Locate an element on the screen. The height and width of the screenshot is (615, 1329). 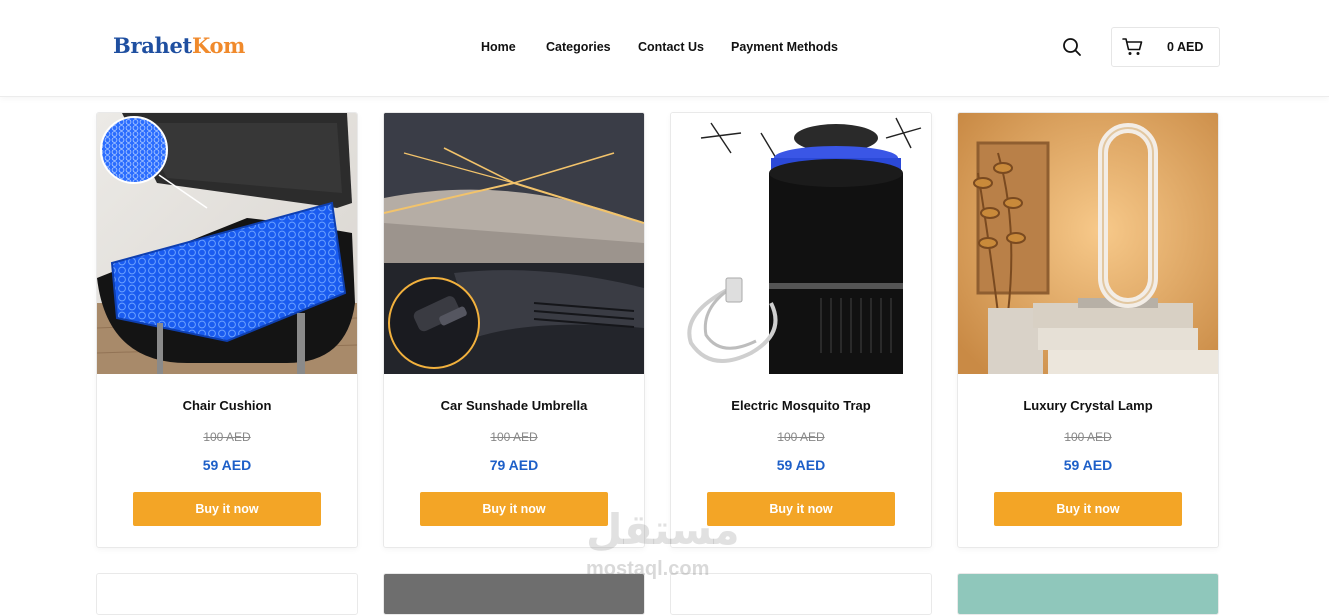
nav-categories: Categories is located at coordinates (578, 47).